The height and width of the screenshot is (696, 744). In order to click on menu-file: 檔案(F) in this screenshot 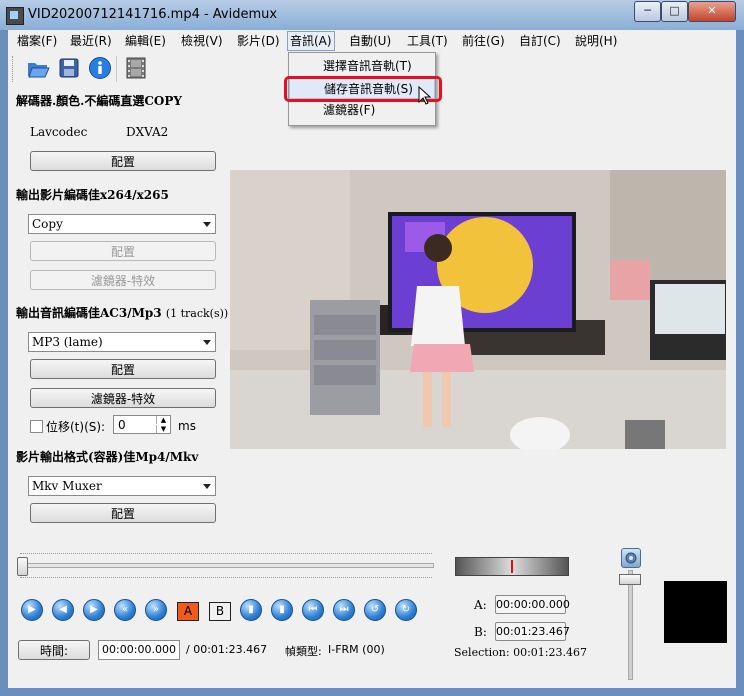, I will do `click(37, 41)`.